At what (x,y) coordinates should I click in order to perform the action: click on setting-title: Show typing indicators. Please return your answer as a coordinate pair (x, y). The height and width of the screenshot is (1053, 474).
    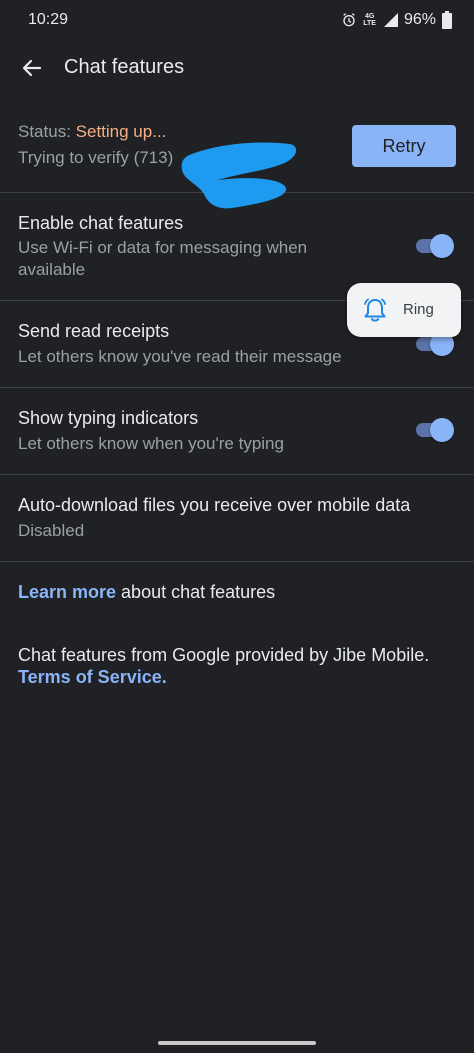
    Looking at the image, I should click on (108, 418).